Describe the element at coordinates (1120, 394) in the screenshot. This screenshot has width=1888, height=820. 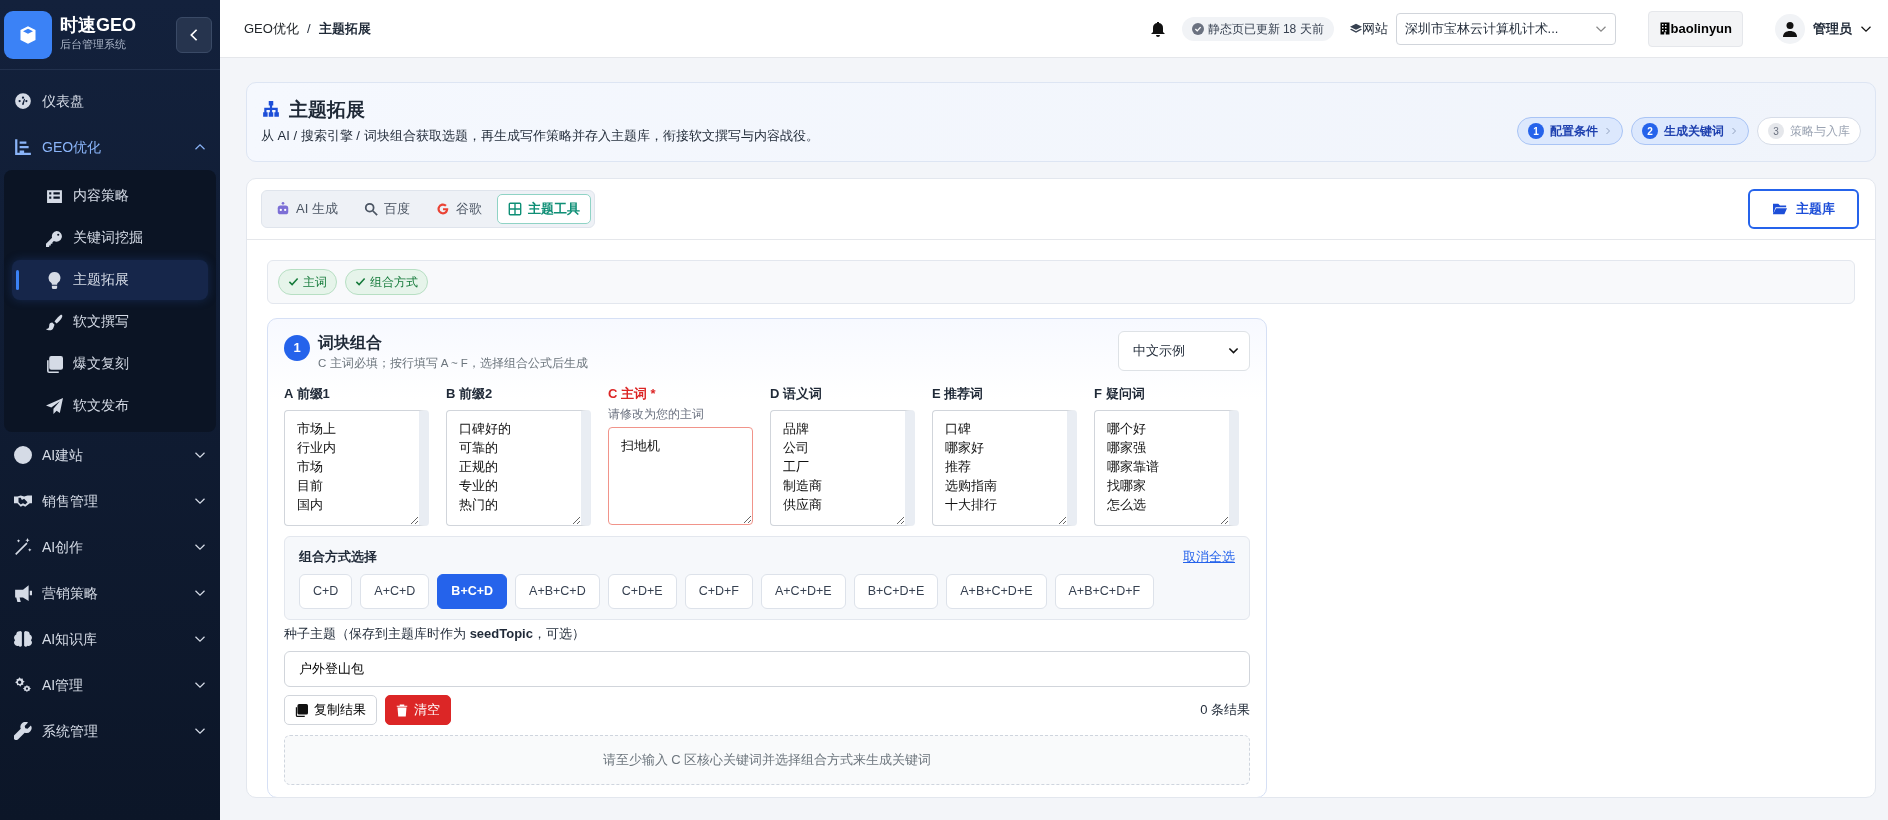
I see `column-label: F 疑问词` at that location.